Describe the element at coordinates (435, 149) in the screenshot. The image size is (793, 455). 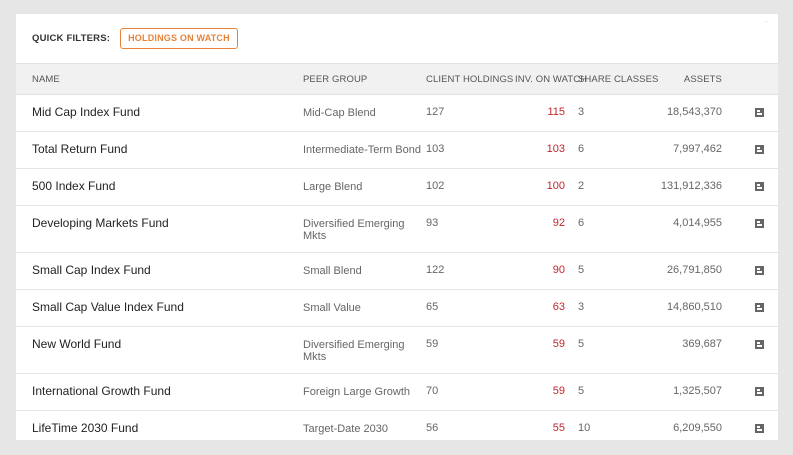
I see `client-holdings: 103` at that location.